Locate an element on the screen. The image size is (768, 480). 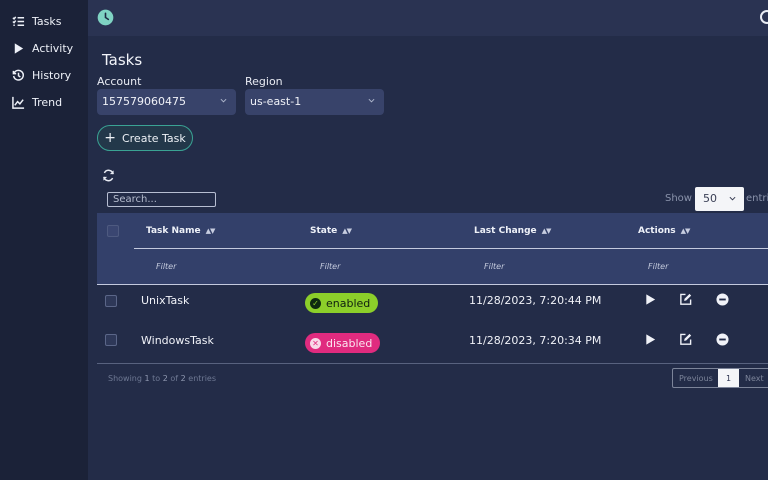
column-header-state: State ▲▼ is located at coordinates (331, 231).